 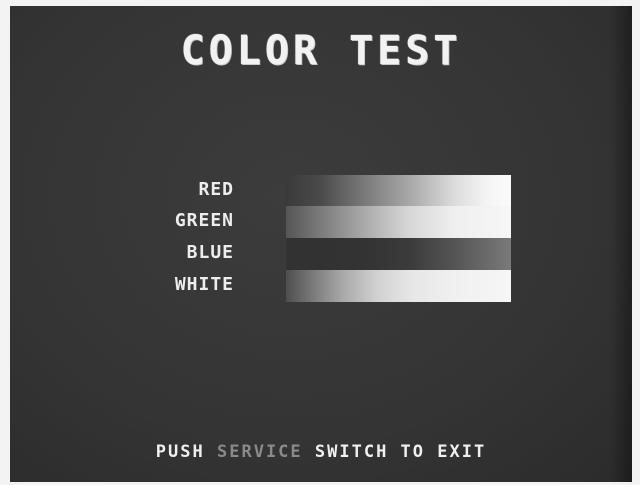 I want to click on screen-edge-shadow, so click(x=621, y=244).